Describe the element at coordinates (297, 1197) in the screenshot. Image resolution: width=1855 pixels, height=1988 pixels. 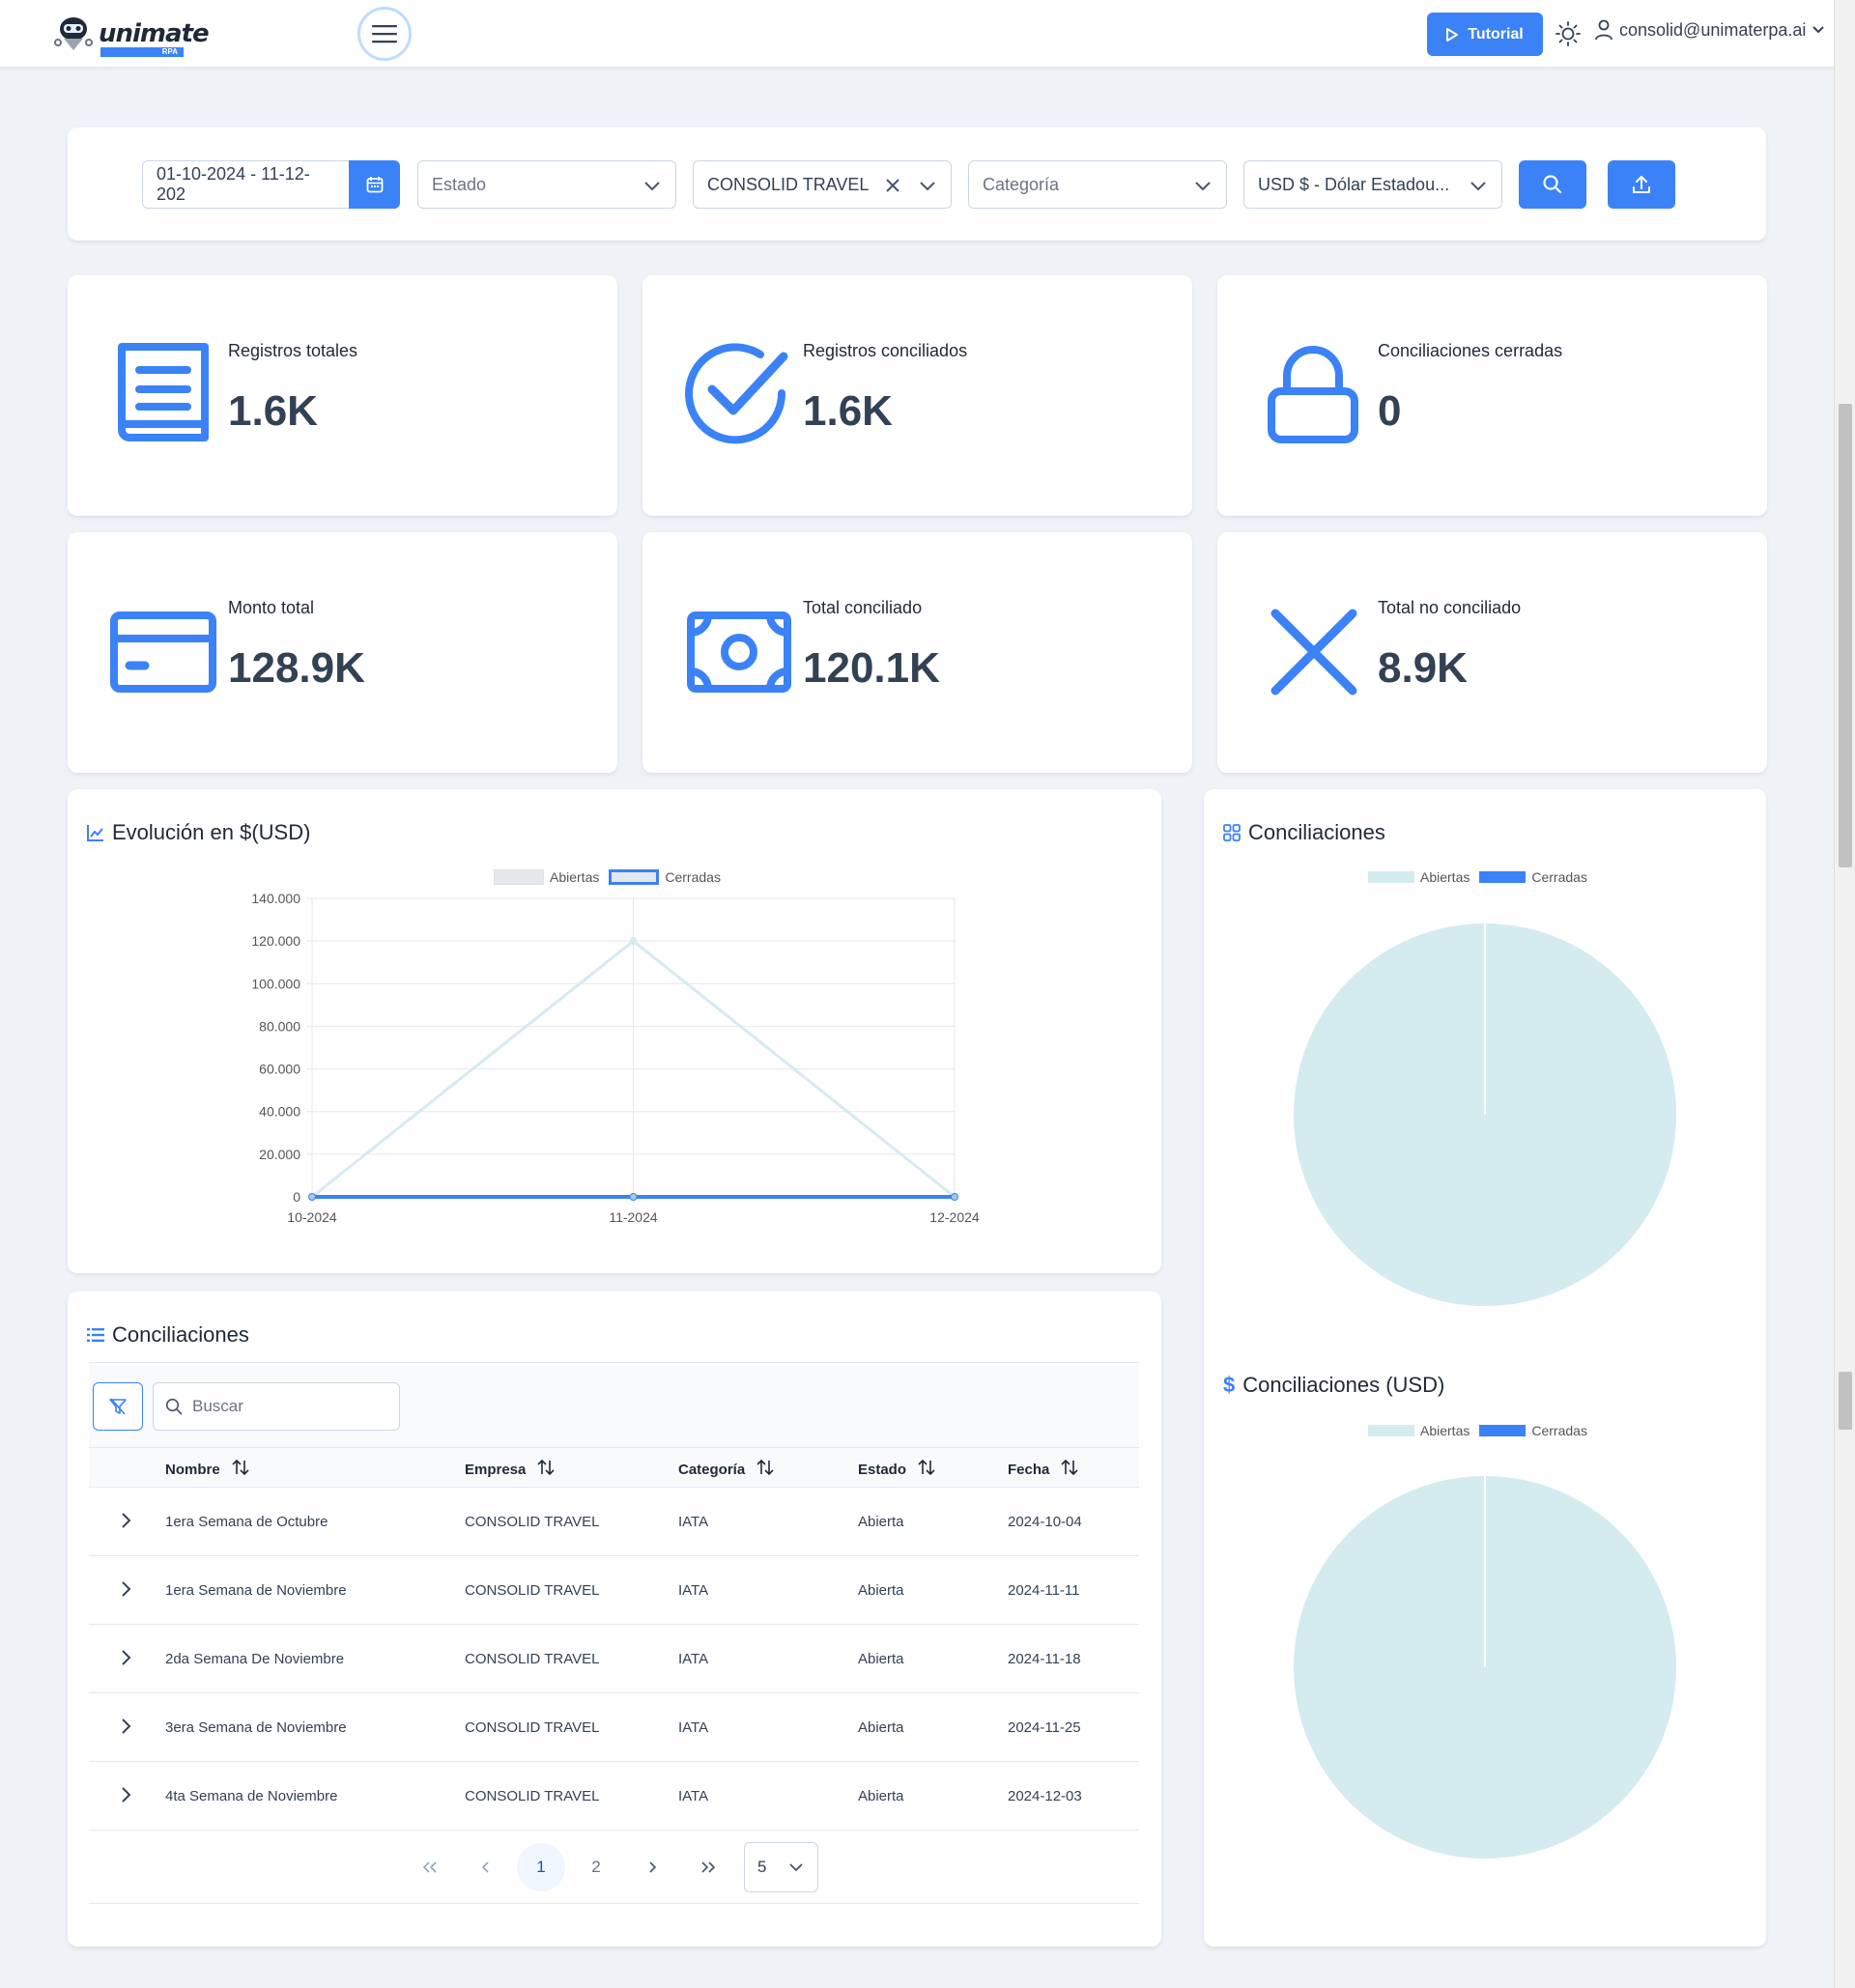
I see `y-tick-label: 0` at that location.